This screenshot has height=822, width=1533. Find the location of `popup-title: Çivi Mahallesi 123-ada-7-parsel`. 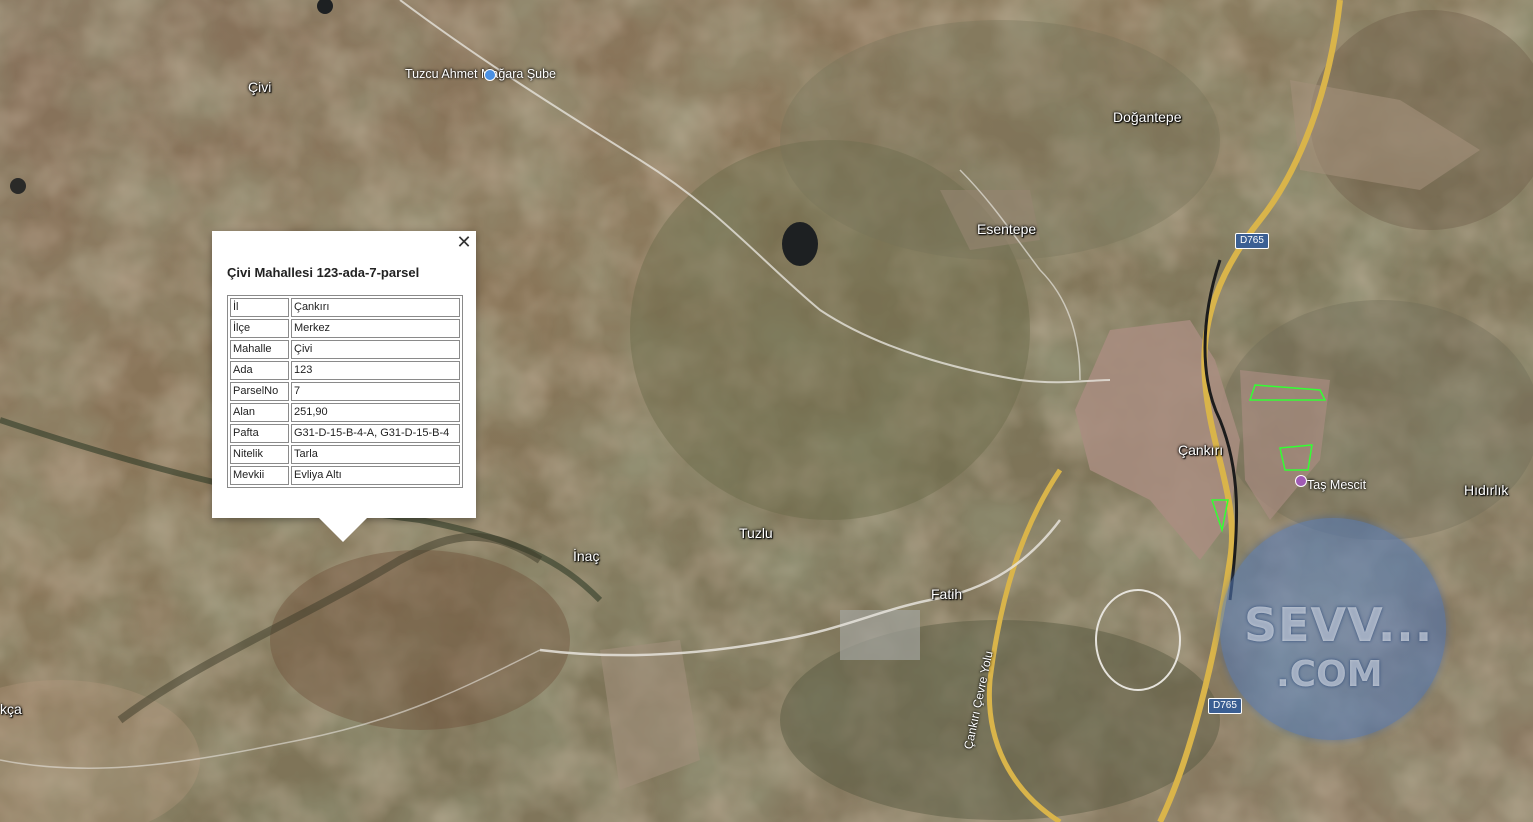

popup-title: Çivi Mahallesi 123-ada-7-parsel is located at coordinates (323, 272).